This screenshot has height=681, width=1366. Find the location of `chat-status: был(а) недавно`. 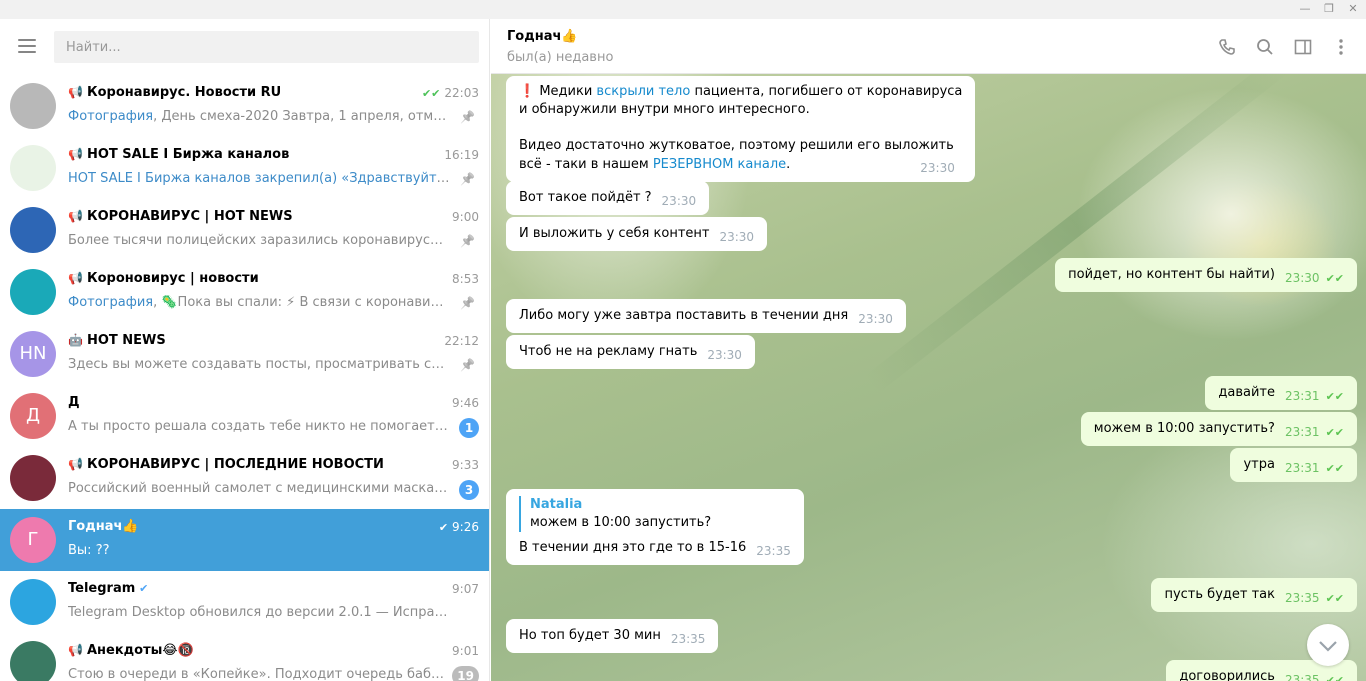

chat-status: был(а) недавно is located at coordinates (560, 57).